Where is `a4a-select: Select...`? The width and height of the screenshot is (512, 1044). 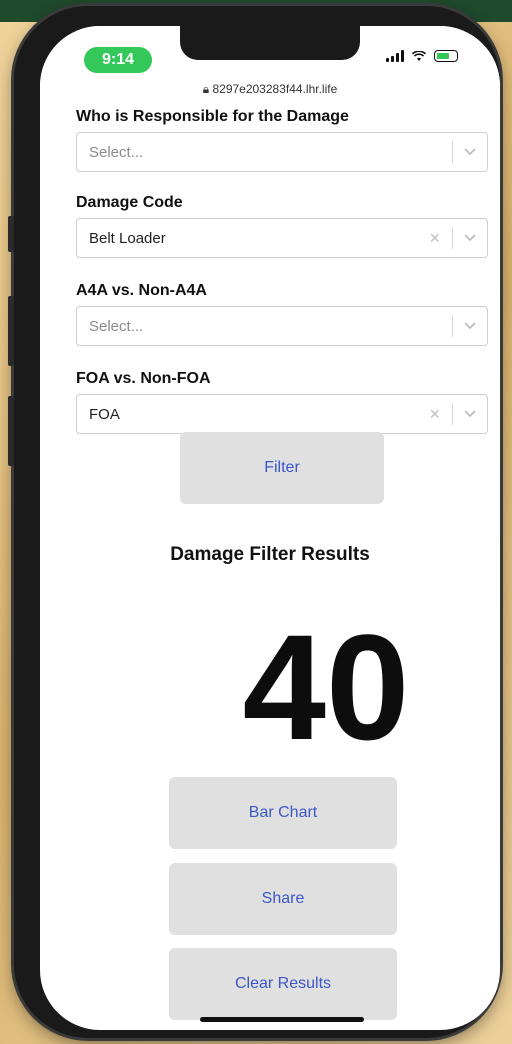 a4a-select: Select... is located at coordinates (282, 326).